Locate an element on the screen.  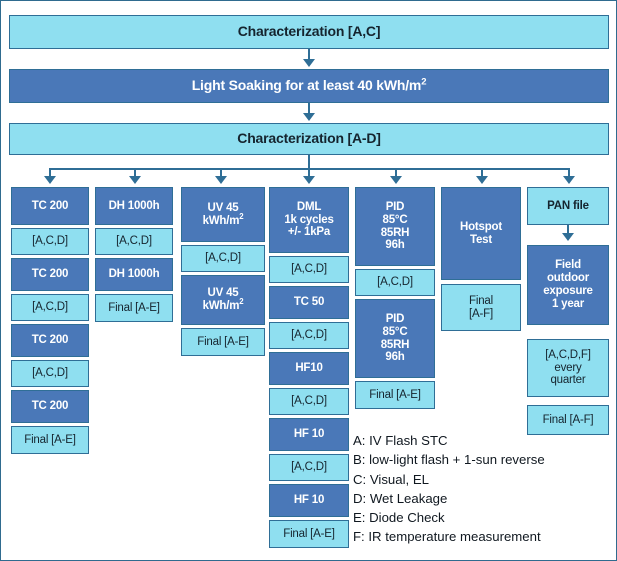
box-label: Hotspot Test is located at coordinates (481, 233).